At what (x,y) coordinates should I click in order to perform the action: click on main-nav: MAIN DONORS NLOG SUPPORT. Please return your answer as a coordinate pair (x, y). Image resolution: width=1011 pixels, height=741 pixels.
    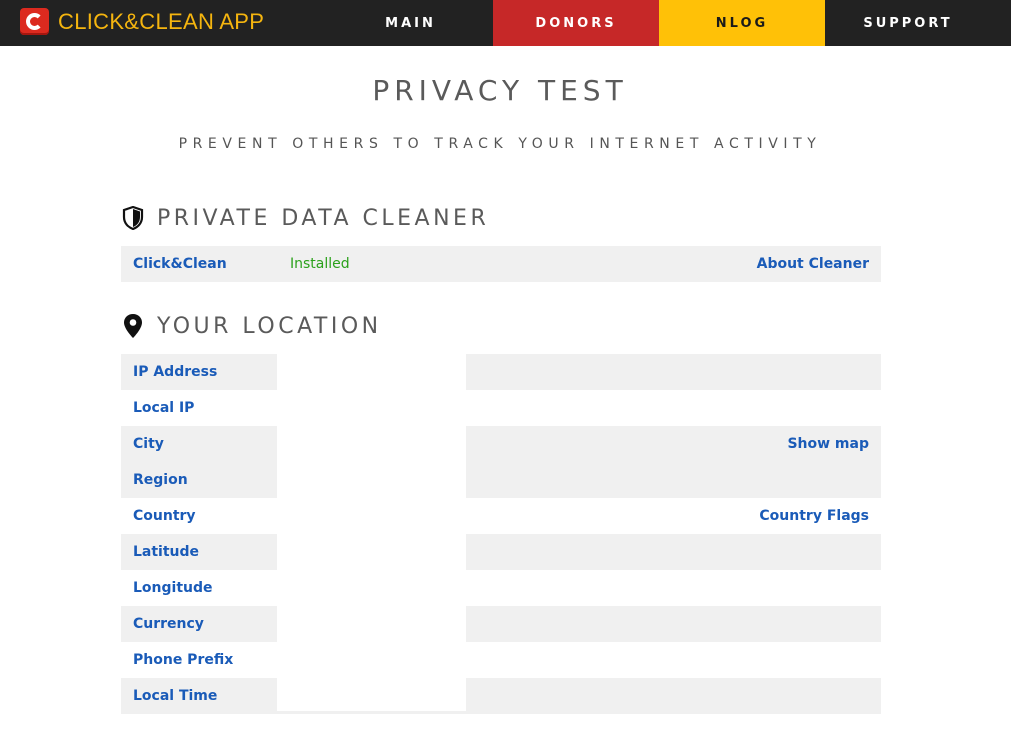
    Looking at the image, I should click on (659, 23).